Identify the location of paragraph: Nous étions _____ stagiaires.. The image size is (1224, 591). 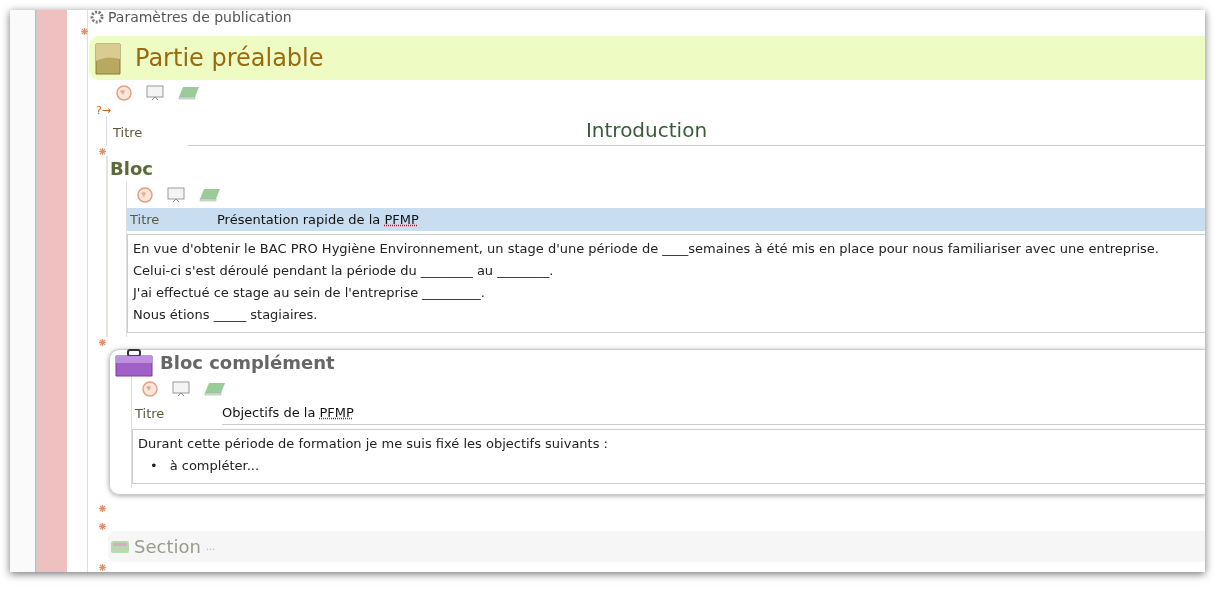
(226, 315).